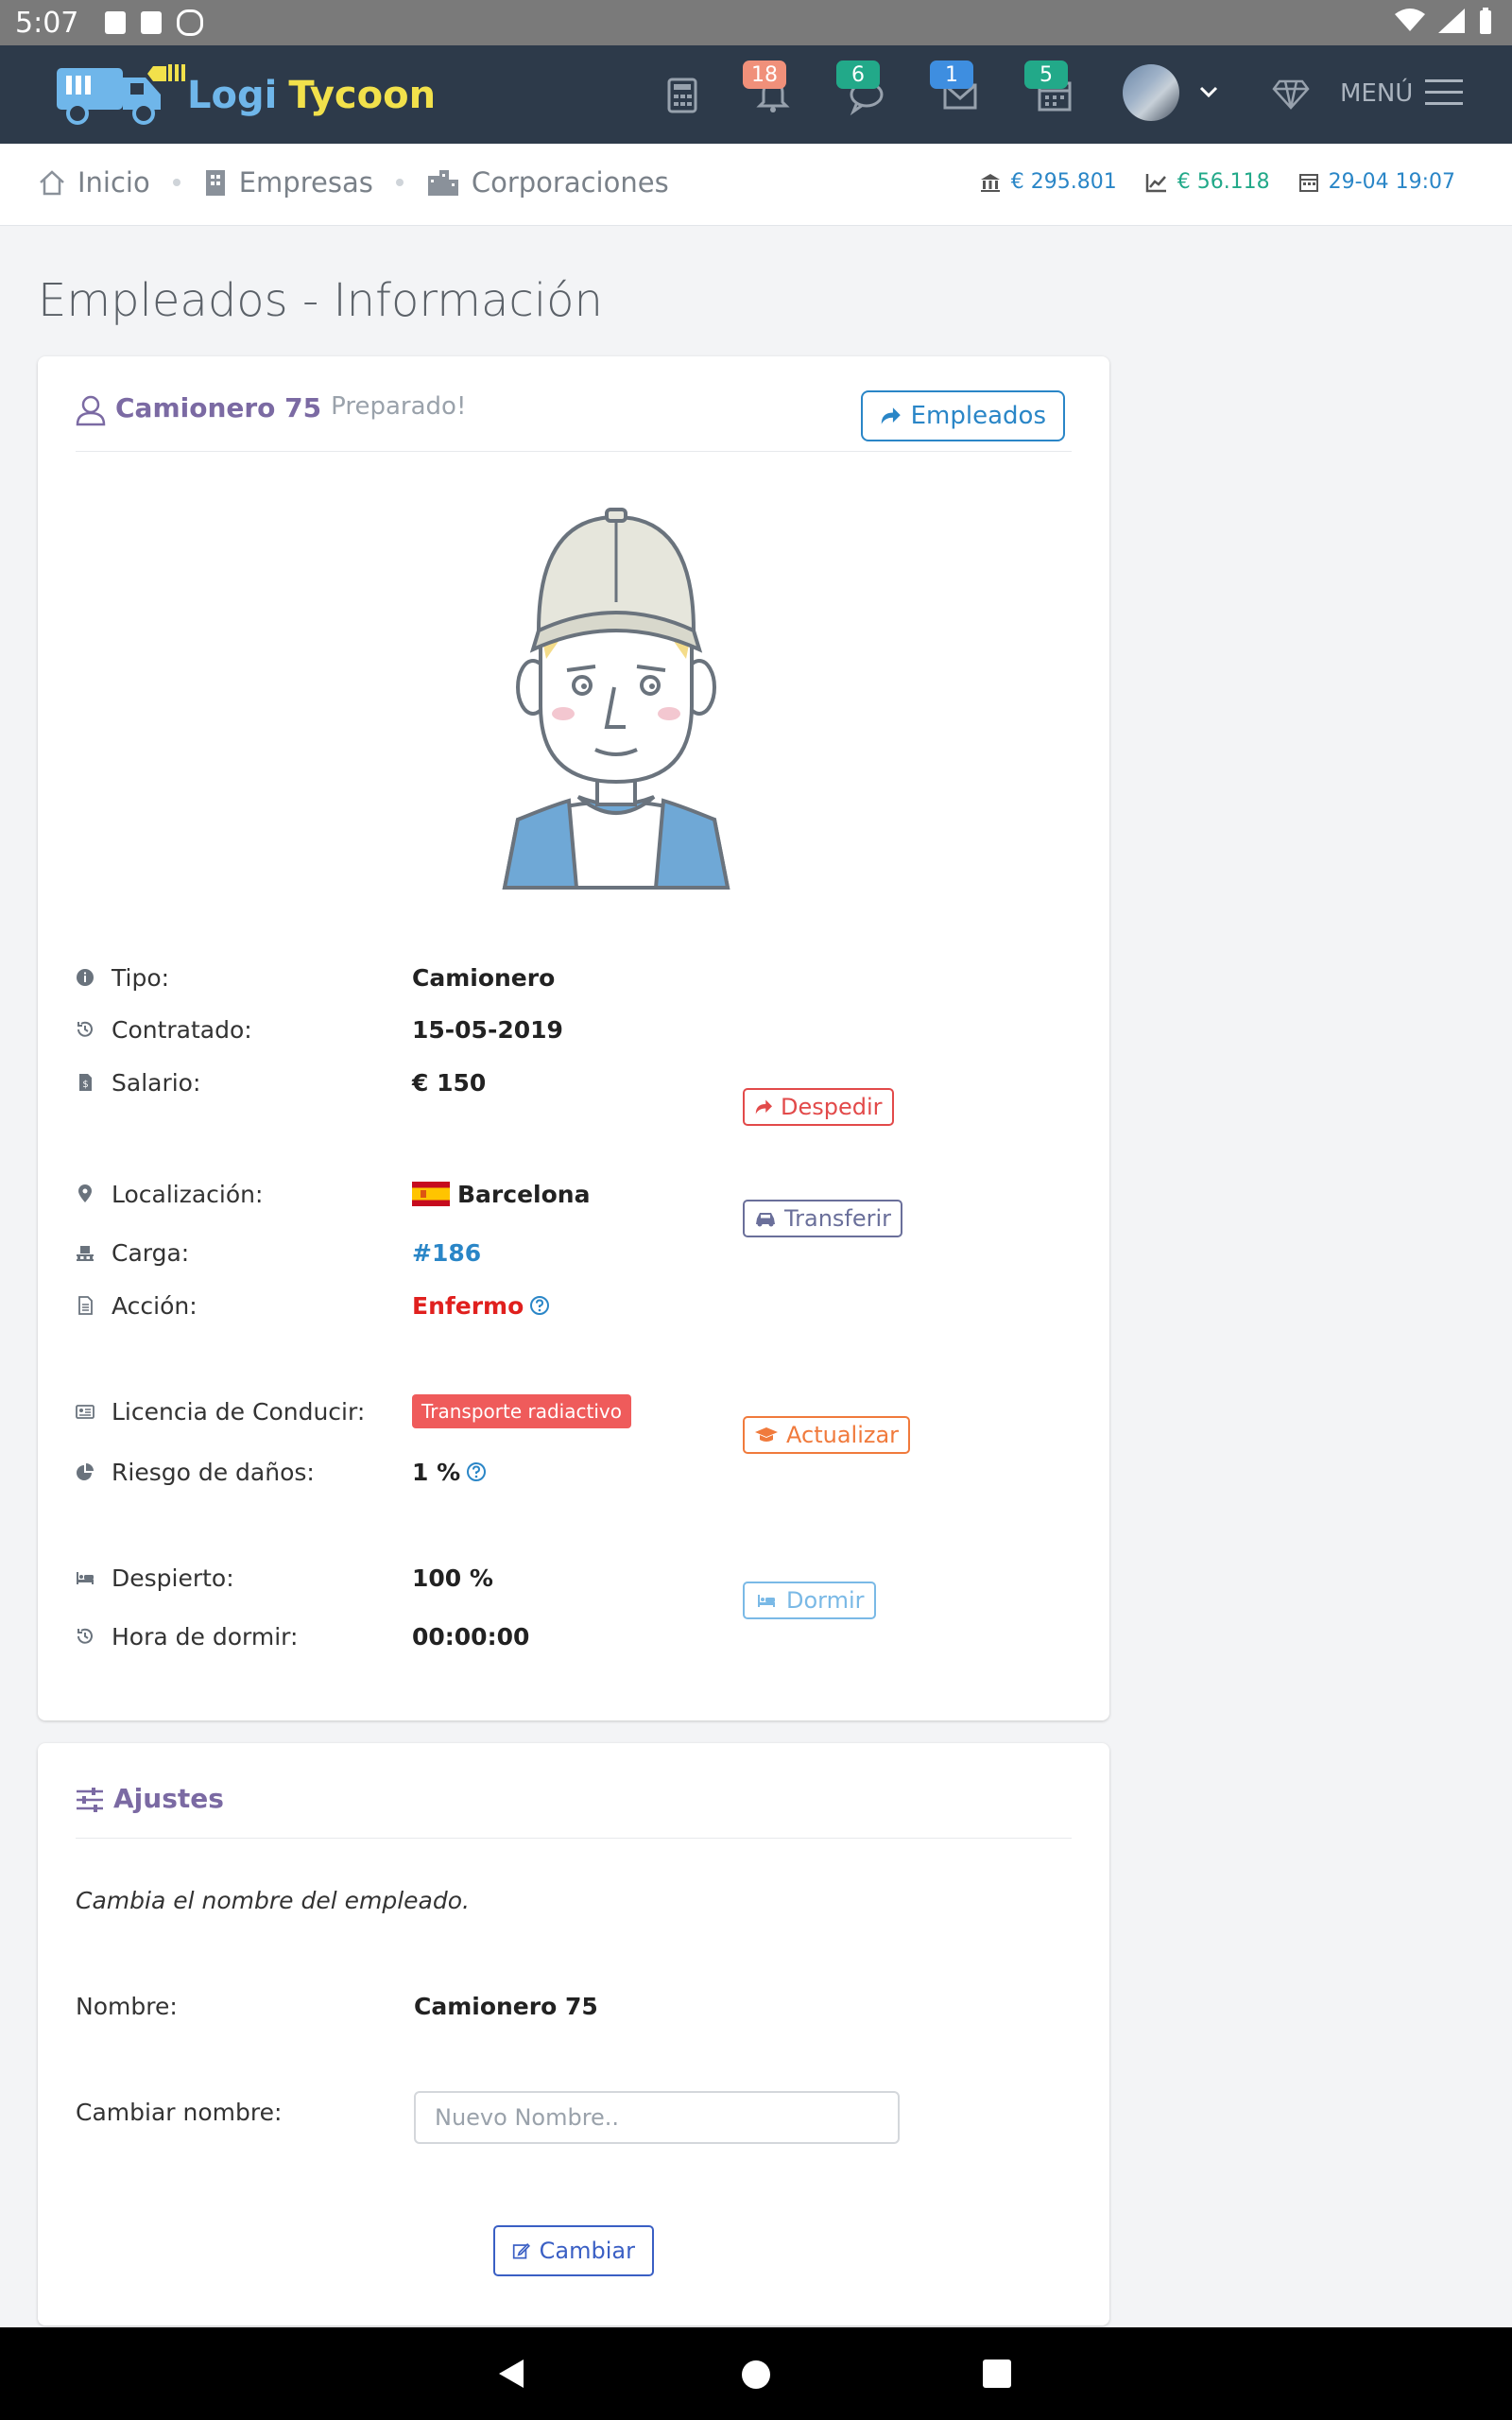 This screenshot has height=2420, width=1512. I want to click on brand-logi: Logi, so click(232, 95).